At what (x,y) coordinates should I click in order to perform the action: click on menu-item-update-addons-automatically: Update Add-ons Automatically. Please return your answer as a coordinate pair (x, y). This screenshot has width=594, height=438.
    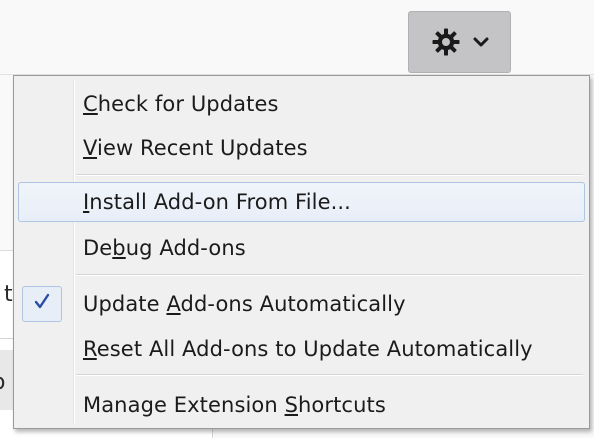
    Looking at the image, I should click on (301, 304).